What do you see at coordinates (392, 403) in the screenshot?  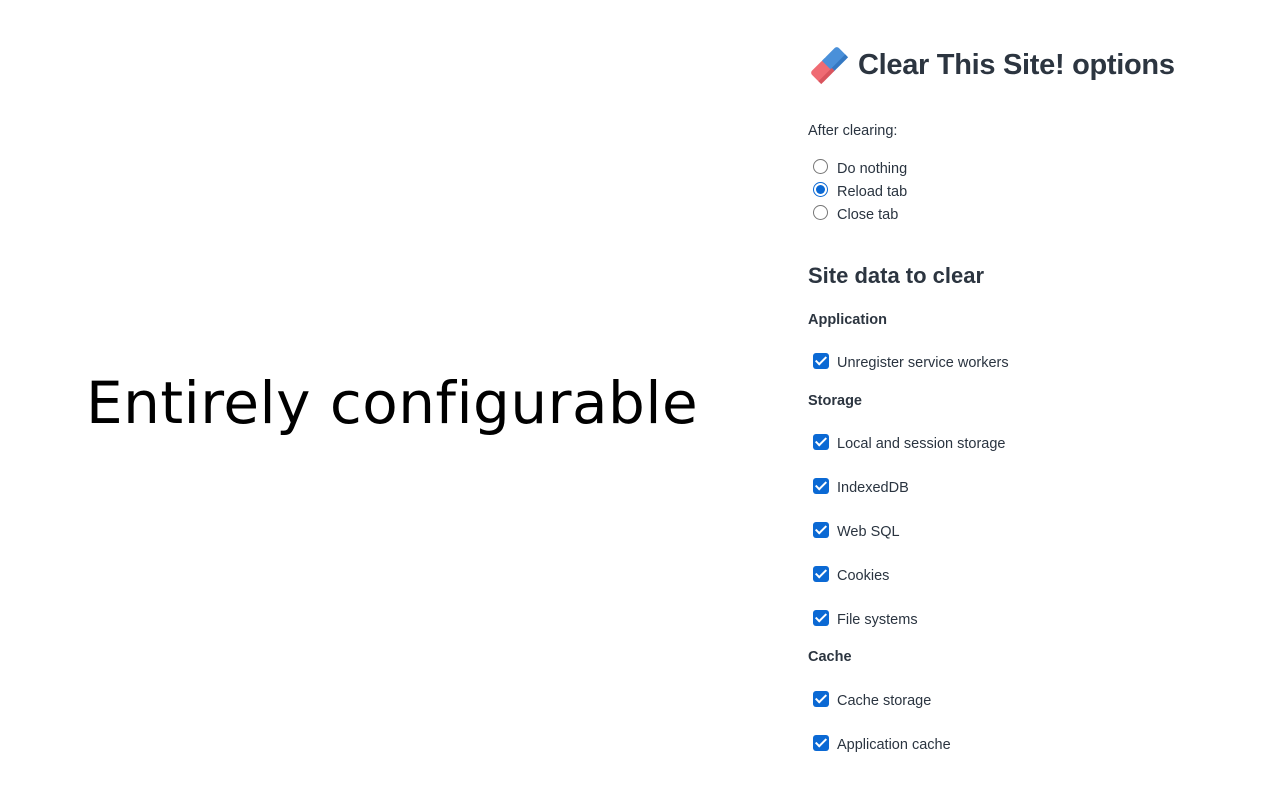 I see `promo-tagline: Entirely configurable` at bounding box center [392, 403].